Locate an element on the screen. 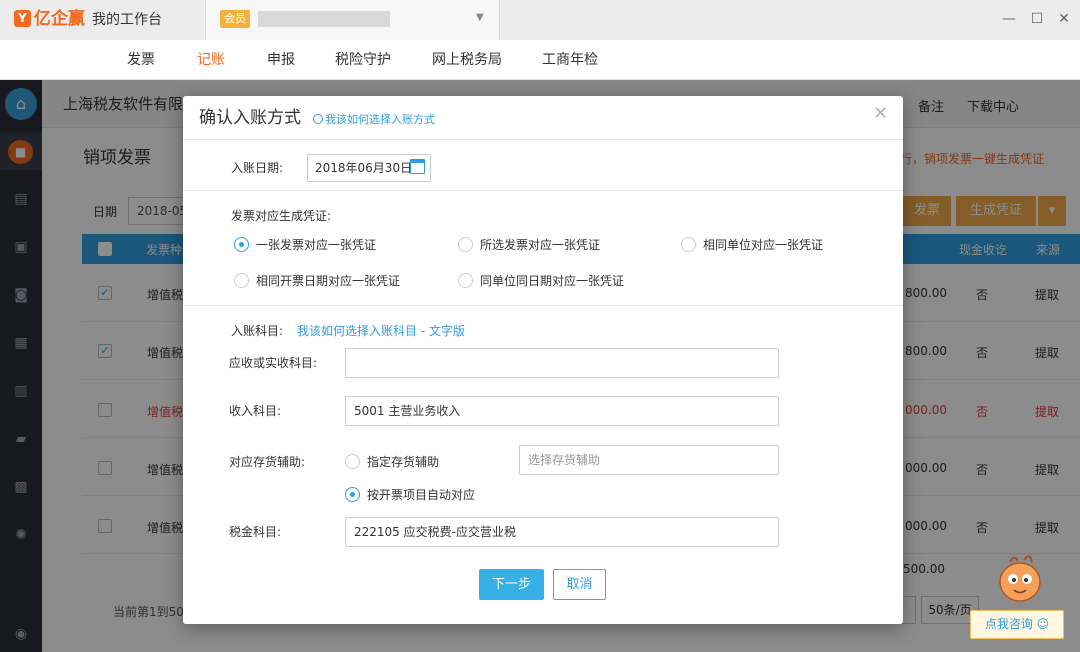 Image resolution: width=1080 pixels, height=652 pixels. radio-label: 相同单位对应一张凭证 is located at coordinates (763, 245).